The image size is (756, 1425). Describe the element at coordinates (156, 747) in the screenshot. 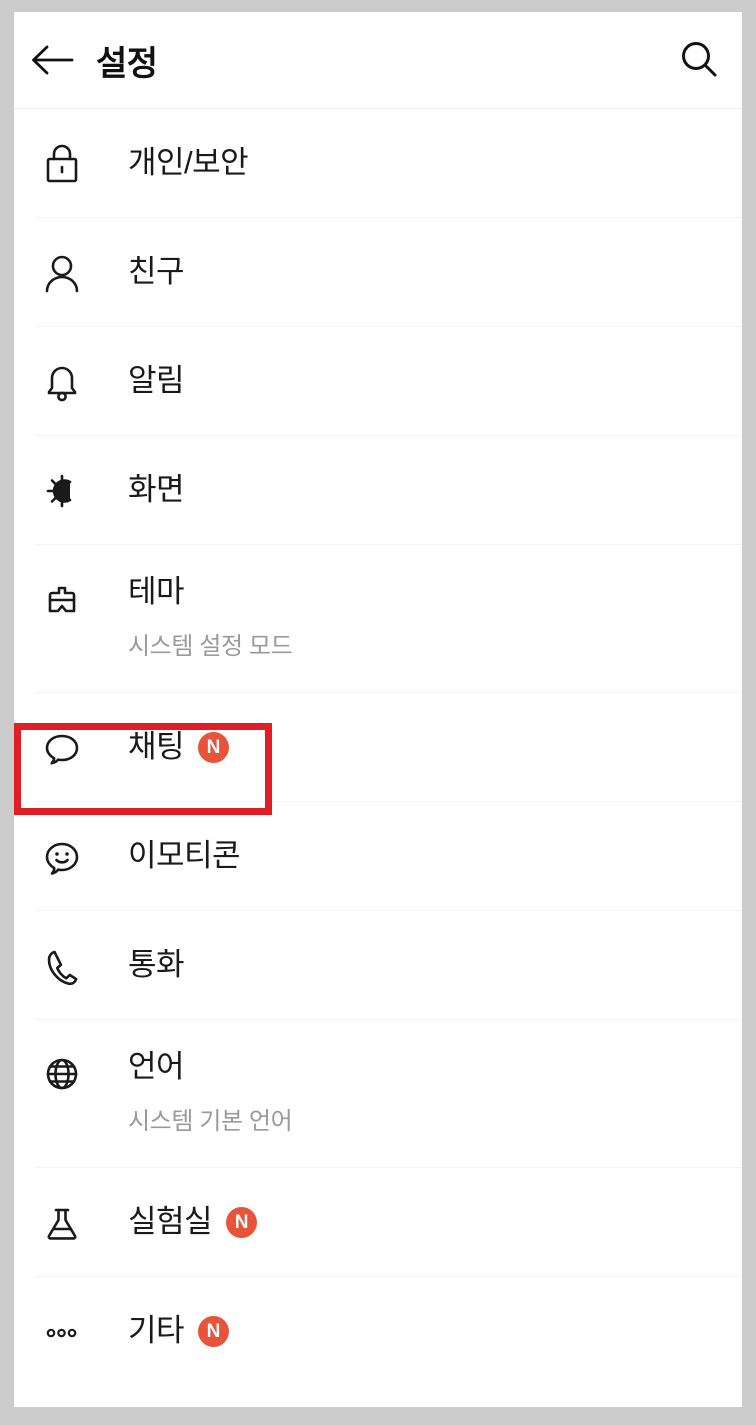

I see `list-item-label: 채팅` at that location.